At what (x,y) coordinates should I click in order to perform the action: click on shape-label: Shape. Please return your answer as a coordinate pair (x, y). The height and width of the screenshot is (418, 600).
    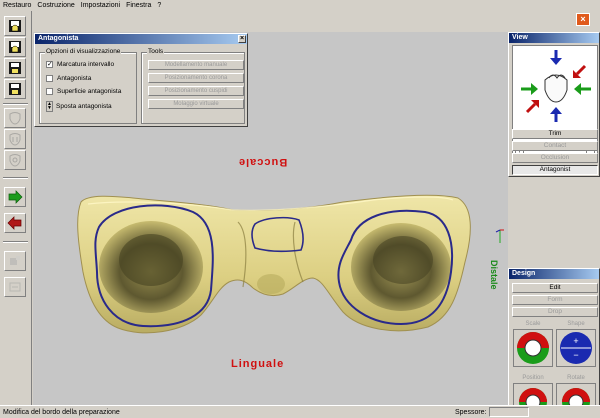
    Looking at the image, I should click on (576, 324).